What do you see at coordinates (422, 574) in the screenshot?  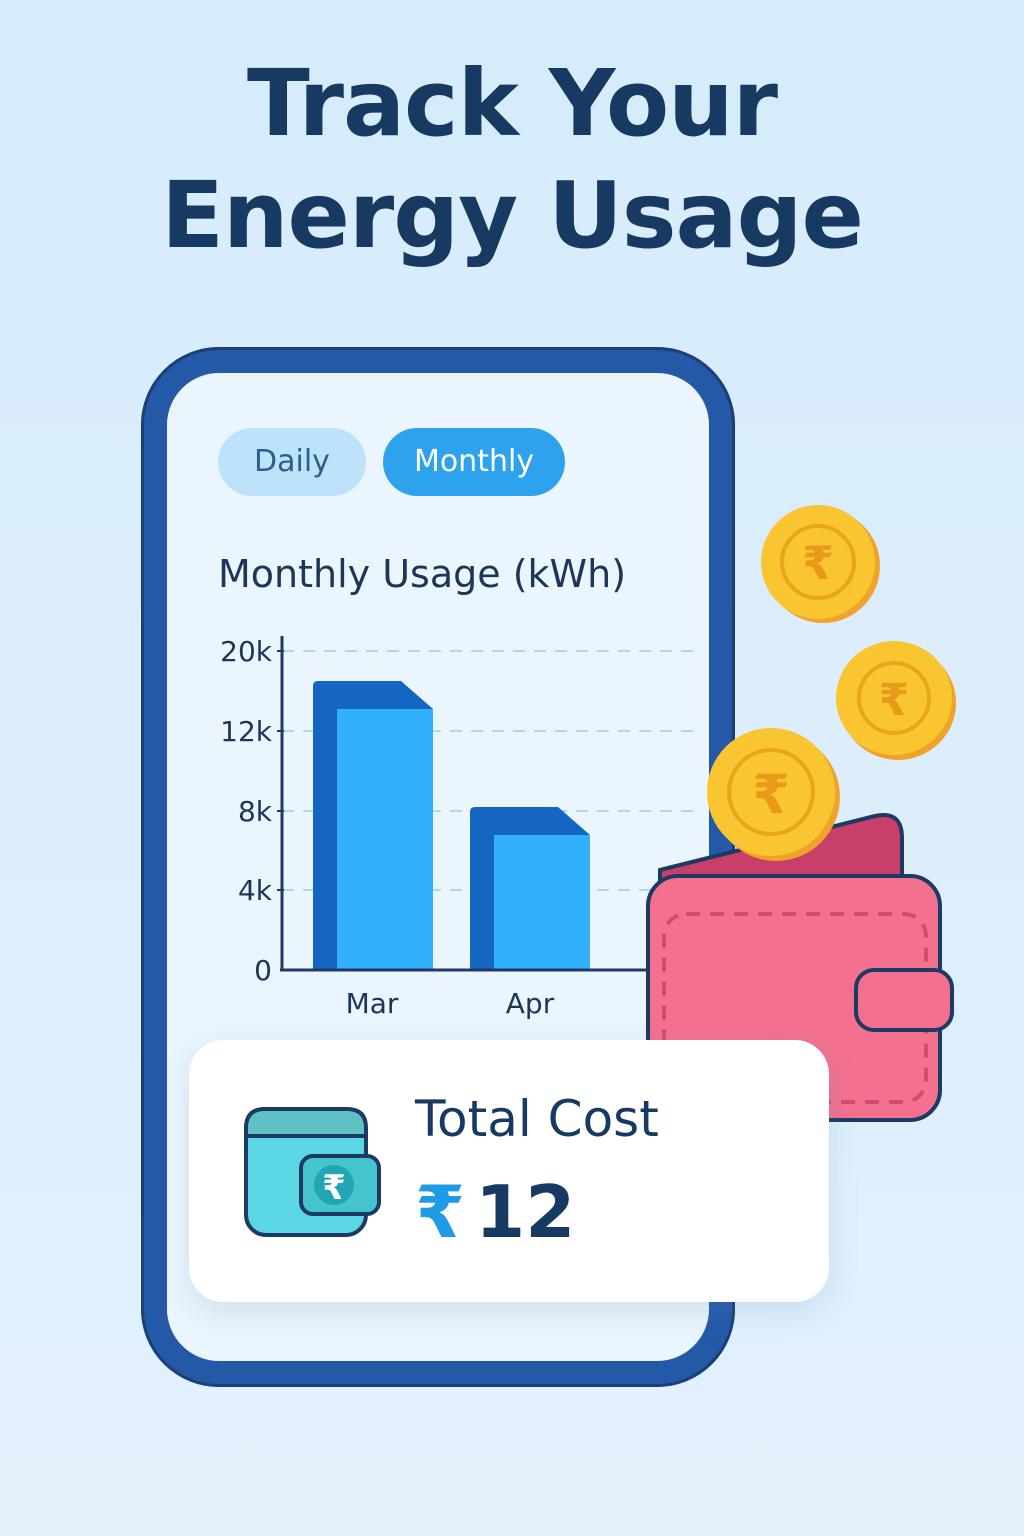 I see `chart-title: Monthly Usage (kWh)` at bounding box center [422, 574].